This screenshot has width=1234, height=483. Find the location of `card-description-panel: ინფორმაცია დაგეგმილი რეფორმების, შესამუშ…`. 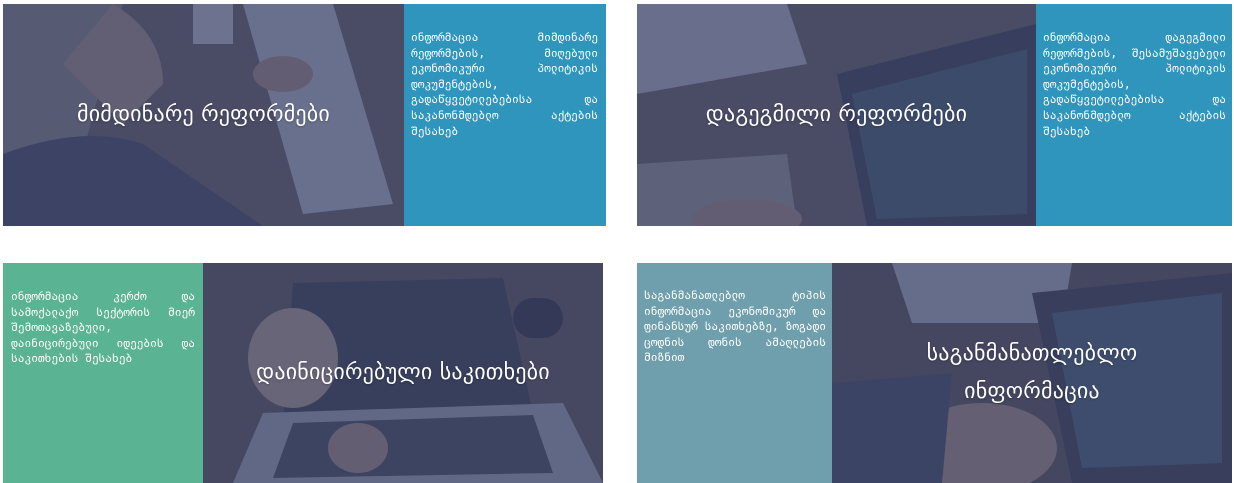

card-description-panel: ინფორმაცია დაგეგმილი რეფორმების, შესამუშ… is located at coordinates (1134, 115).